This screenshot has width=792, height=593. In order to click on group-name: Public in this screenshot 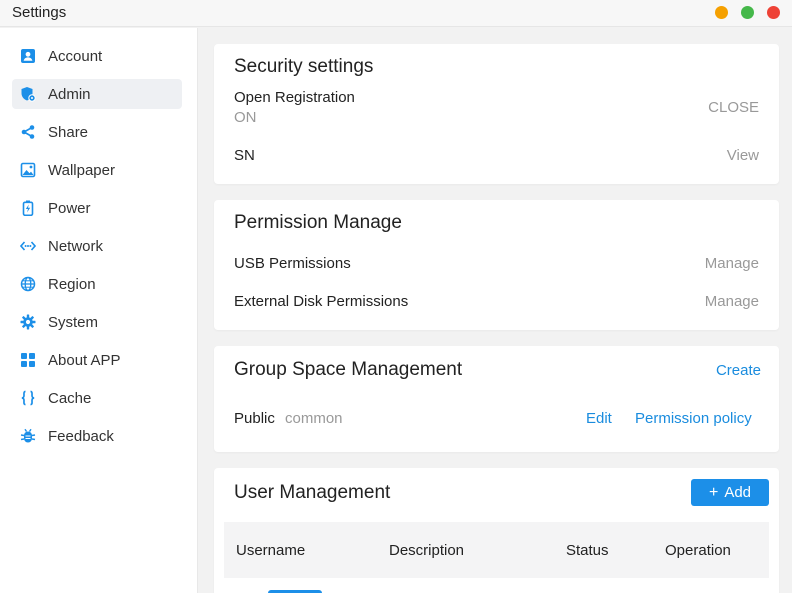, I will do `click(254, 418)`.